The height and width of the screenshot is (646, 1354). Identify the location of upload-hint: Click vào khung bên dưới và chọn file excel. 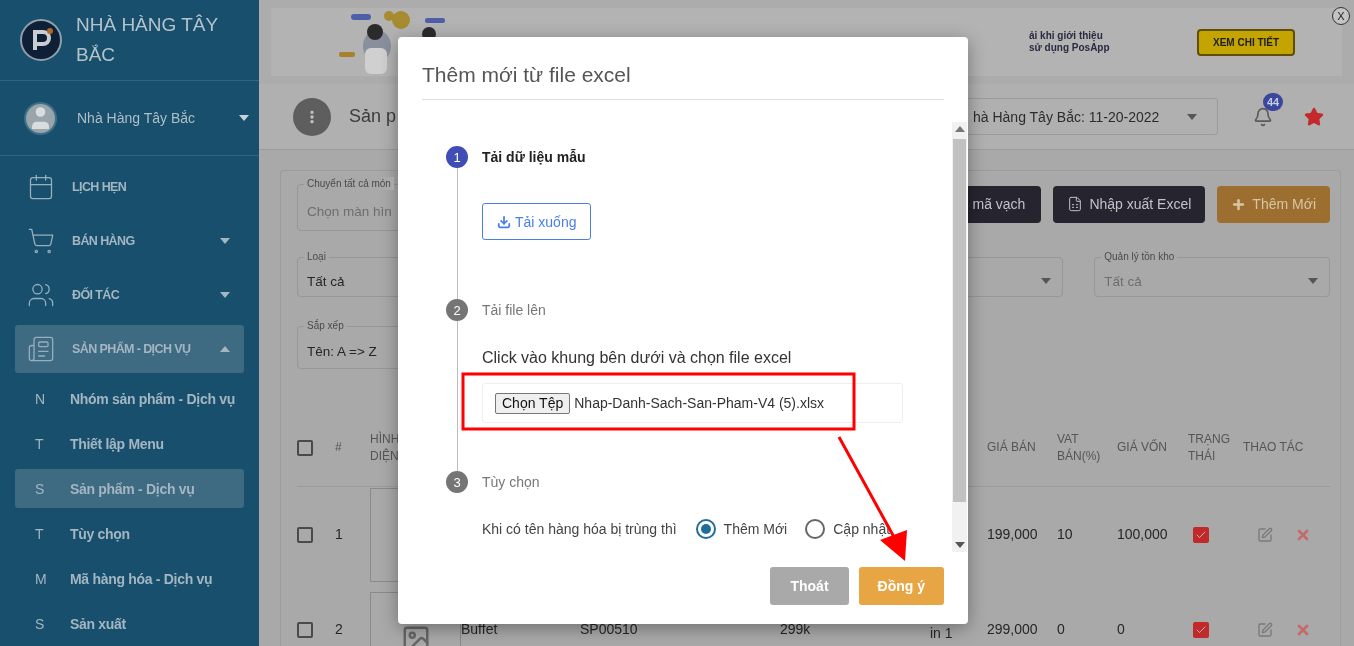
(637, 358).